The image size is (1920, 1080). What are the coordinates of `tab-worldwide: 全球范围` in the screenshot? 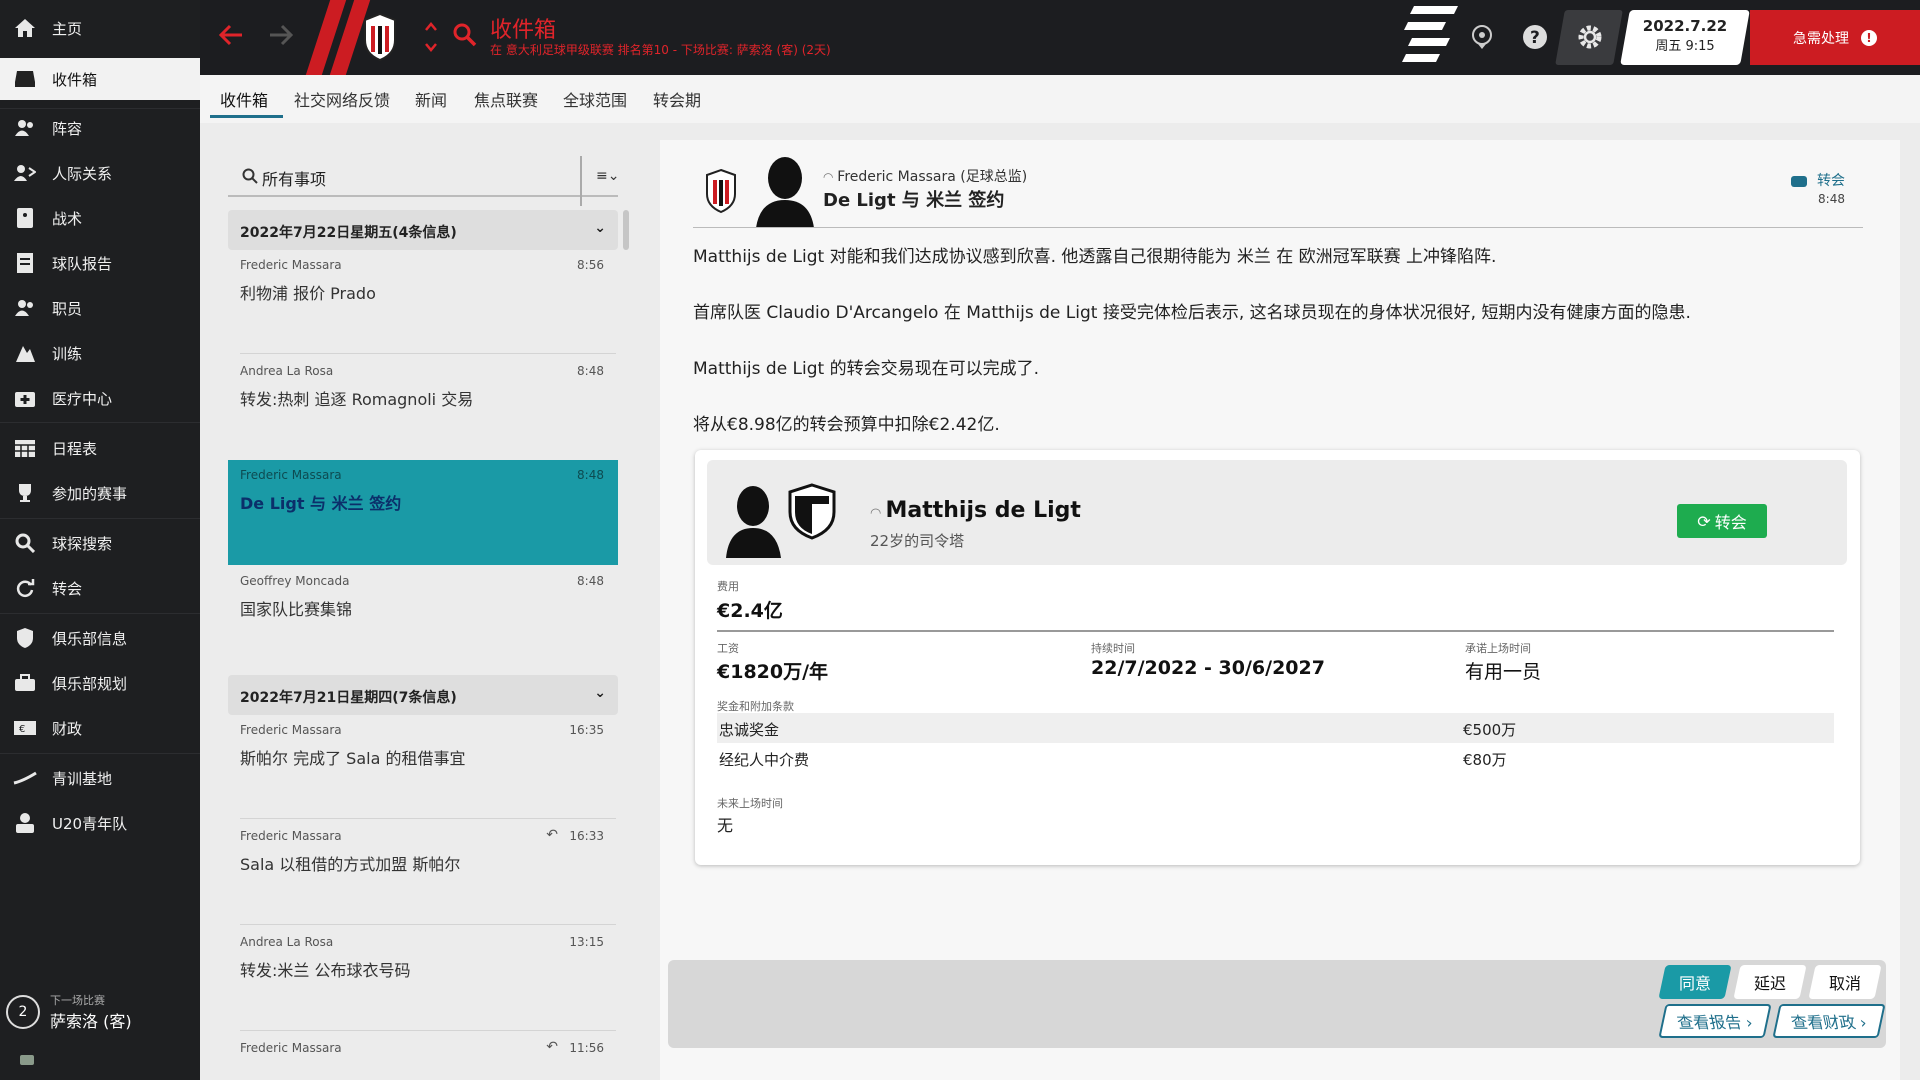 It's located at (595, 99).